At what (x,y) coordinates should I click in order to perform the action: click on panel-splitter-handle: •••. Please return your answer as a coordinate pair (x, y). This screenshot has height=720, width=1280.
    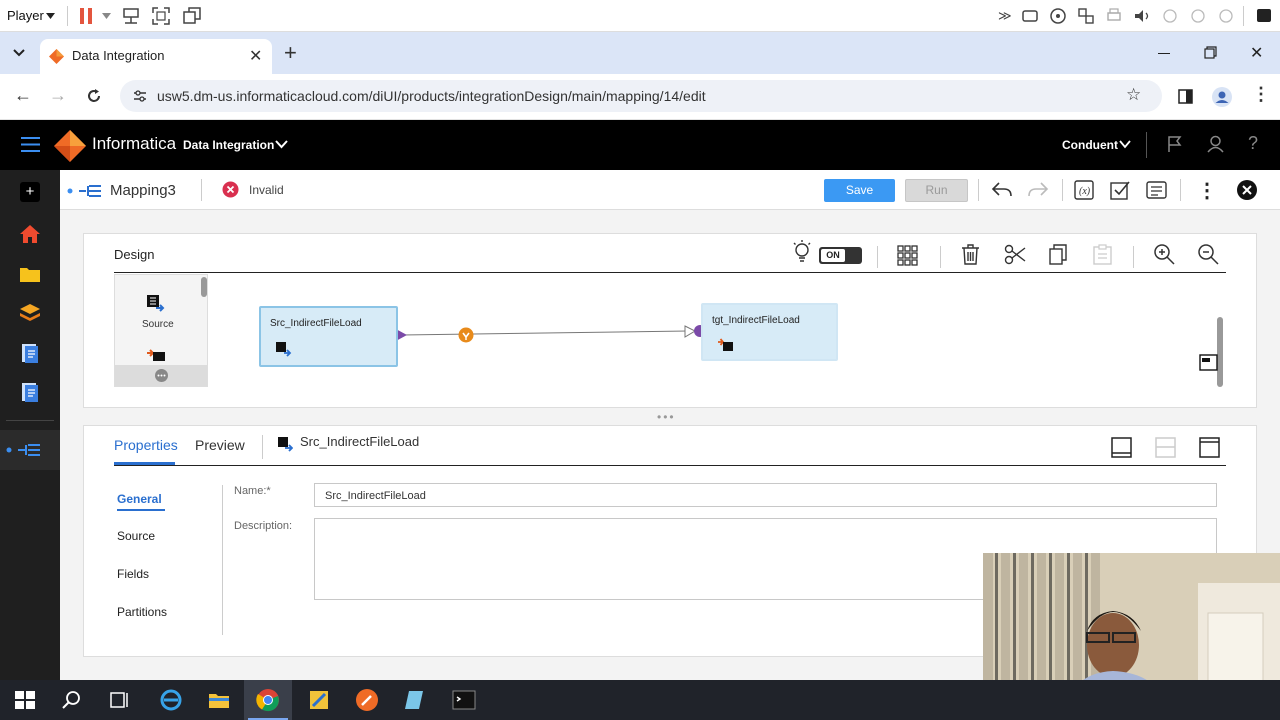
    Looking at the image, I should click on (666, 417).